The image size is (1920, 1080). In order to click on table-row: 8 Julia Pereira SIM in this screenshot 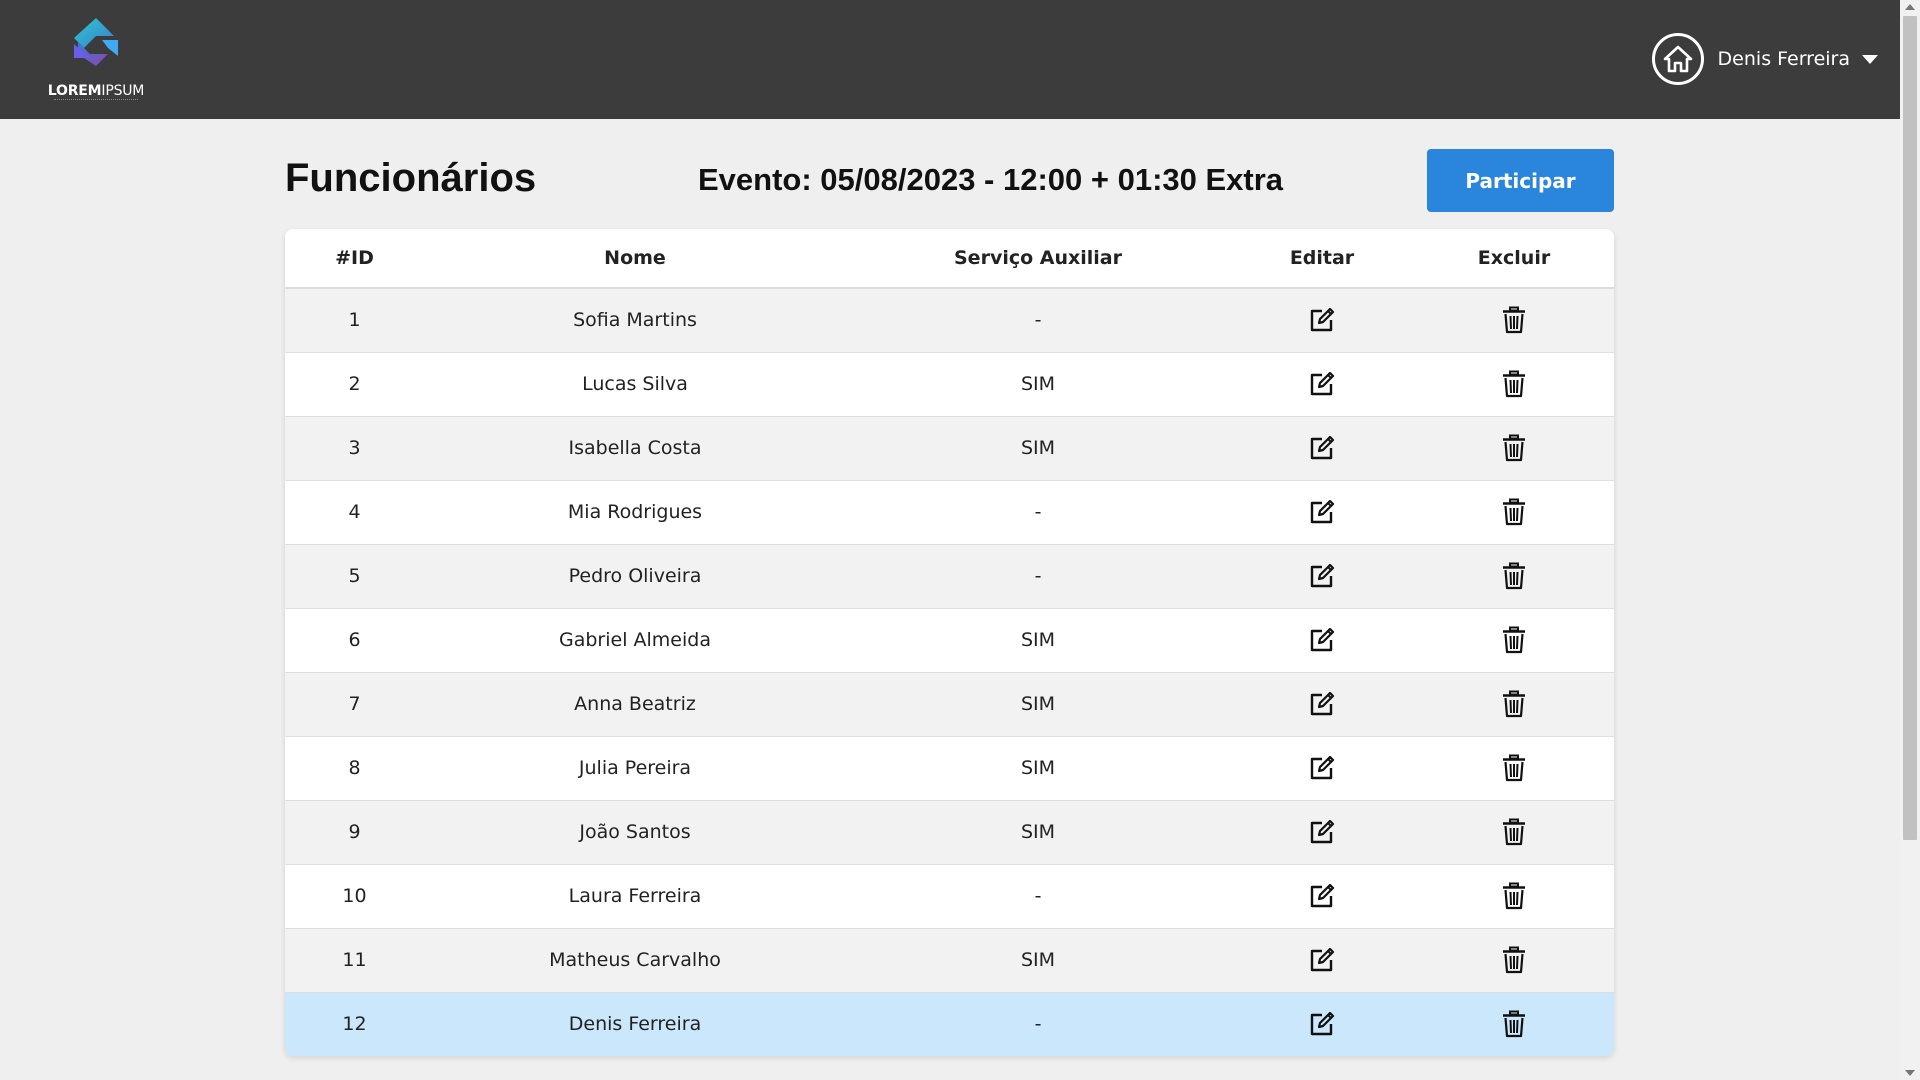, I will do `click(949, 768)`.